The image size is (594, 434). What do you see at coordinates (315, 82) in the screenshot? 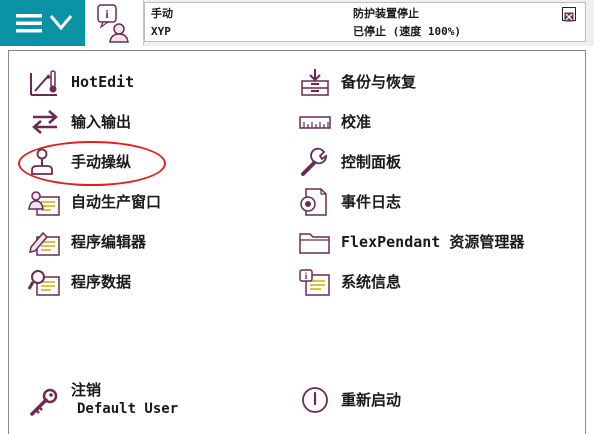
I see `backup-restore-icon` at bounding box center [315, 82].